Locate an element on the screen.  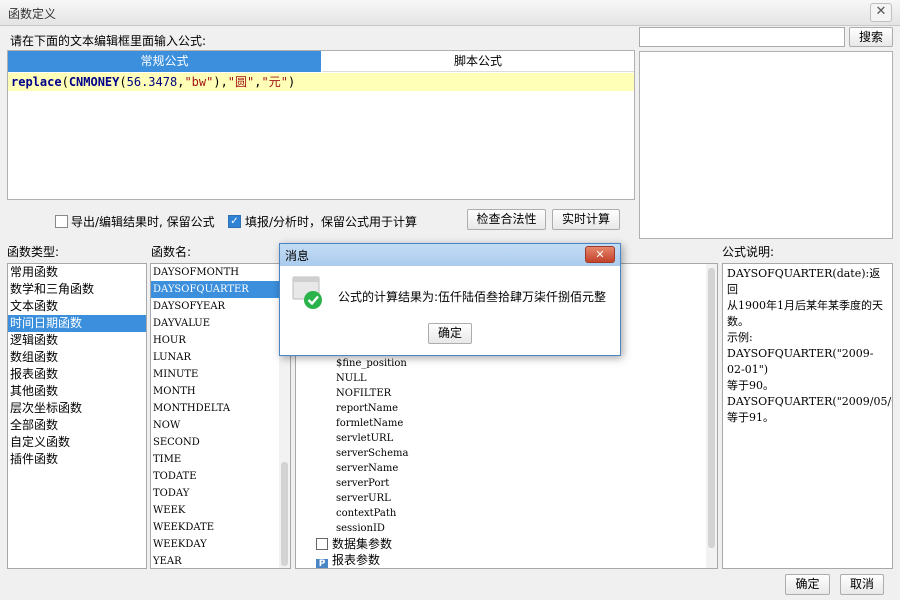
formula-desc-header: 公式说明: is located at coordinates (748, 252).